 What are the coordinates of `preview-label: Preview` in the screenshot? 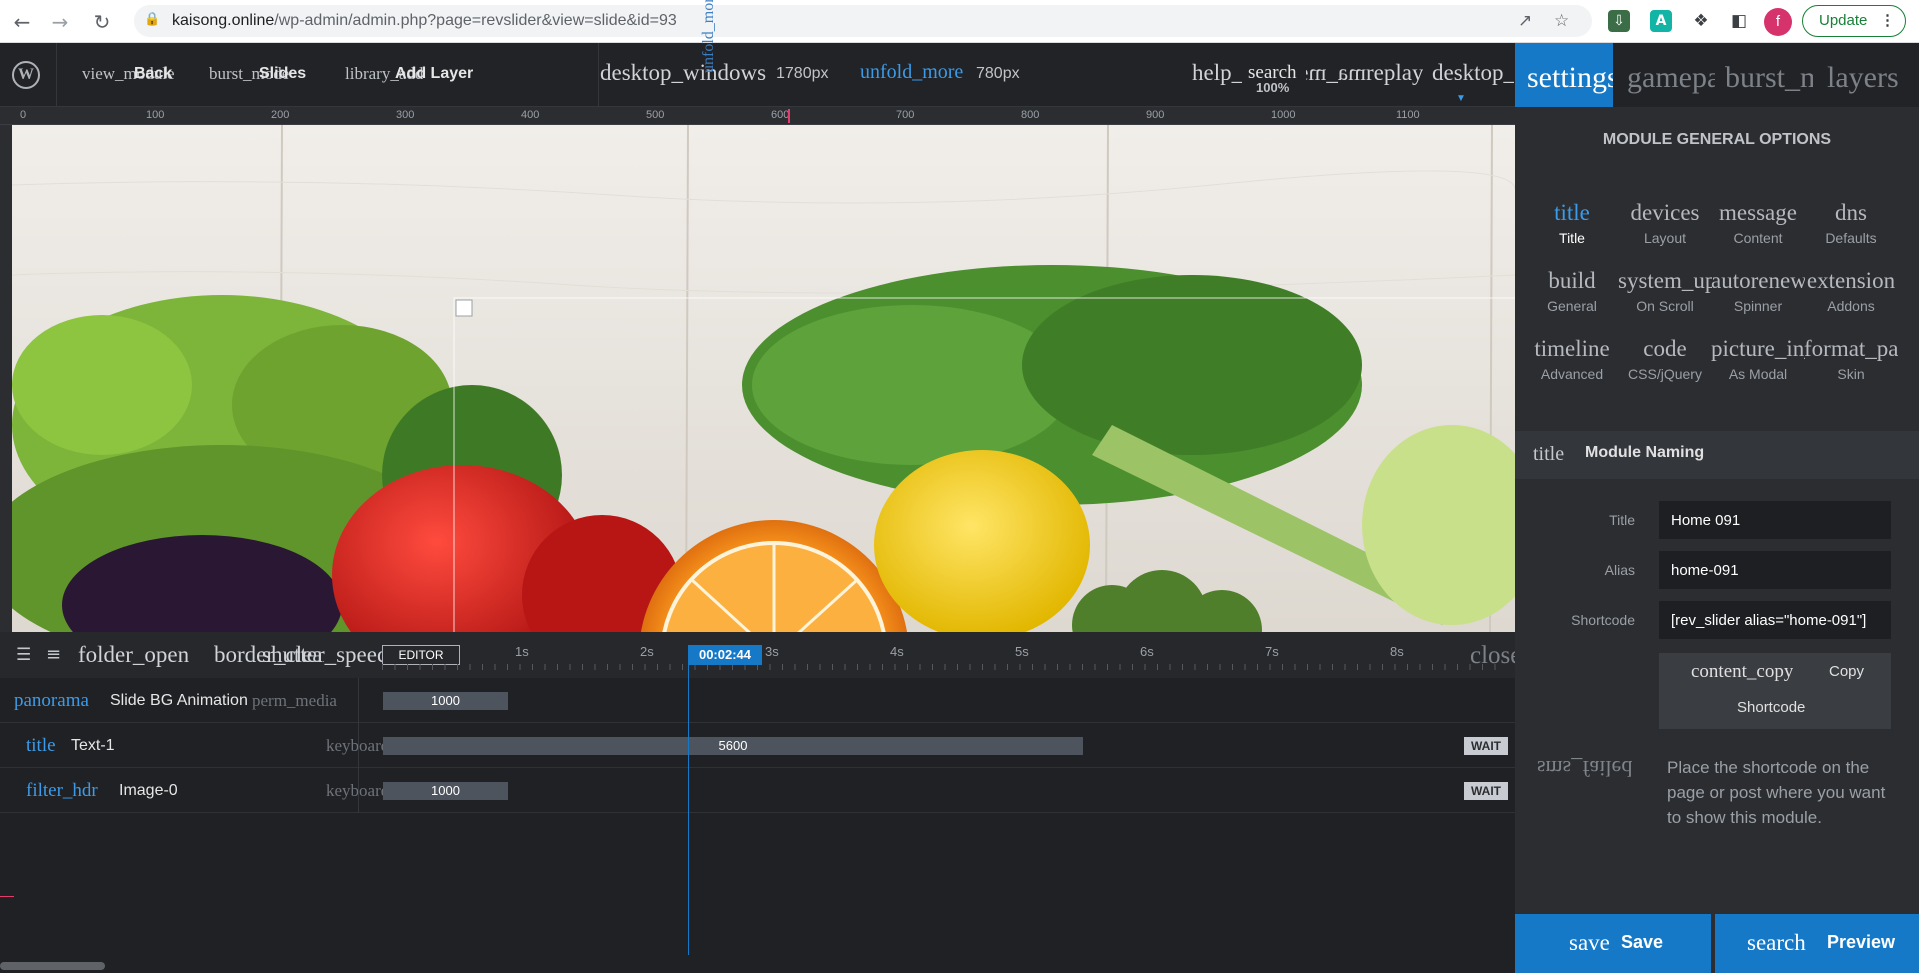 It's located at (1861, 942).